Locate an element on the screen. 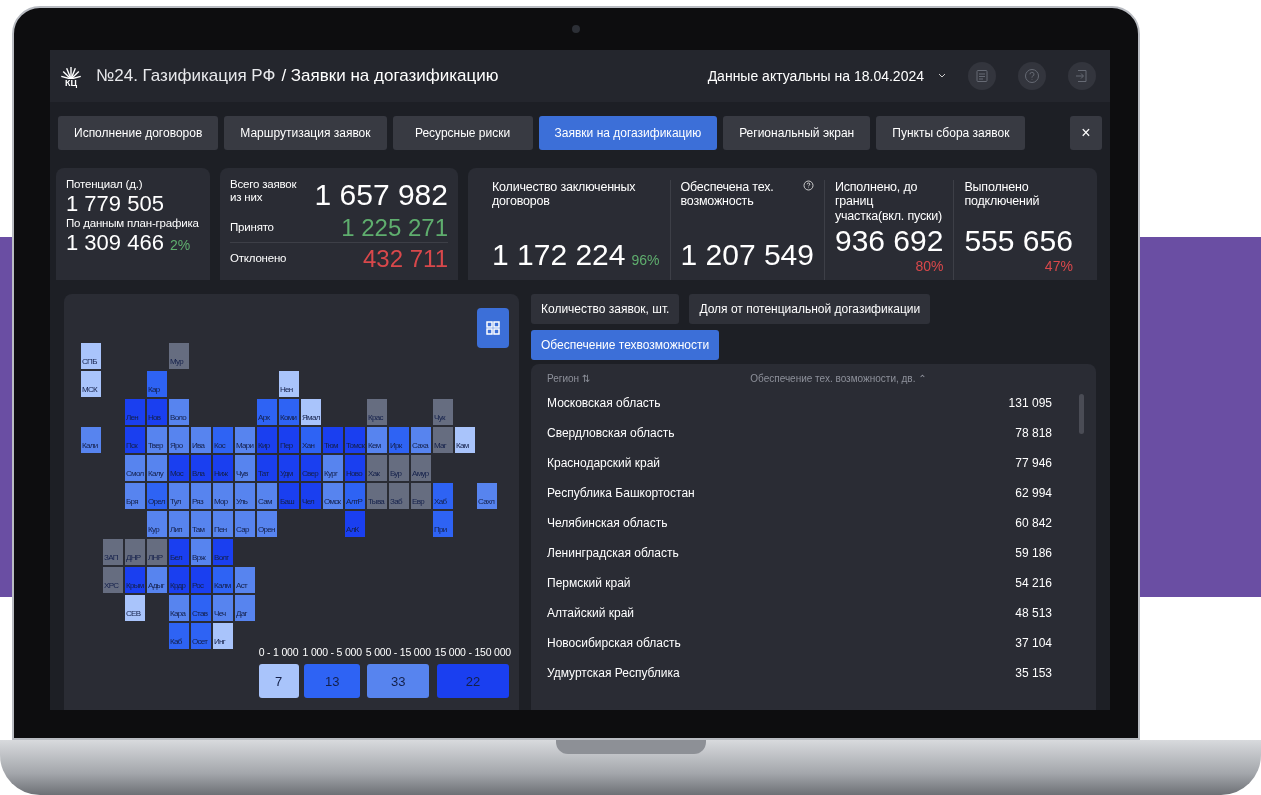 Image resolution: width=1261 pixels, height=795 pixels. column-header: Обеспечение тех. возможности, дв. ⌃ is located at coordinates (838, 378).